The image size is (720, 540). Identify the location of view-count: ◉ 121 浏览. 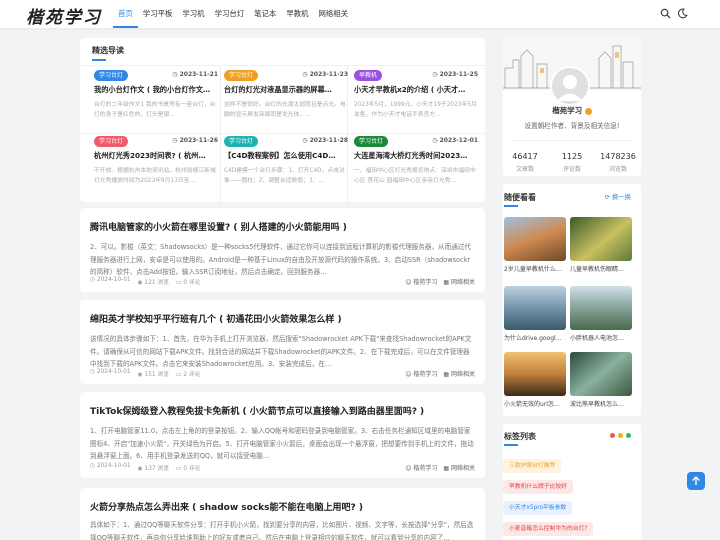
(153, 283).